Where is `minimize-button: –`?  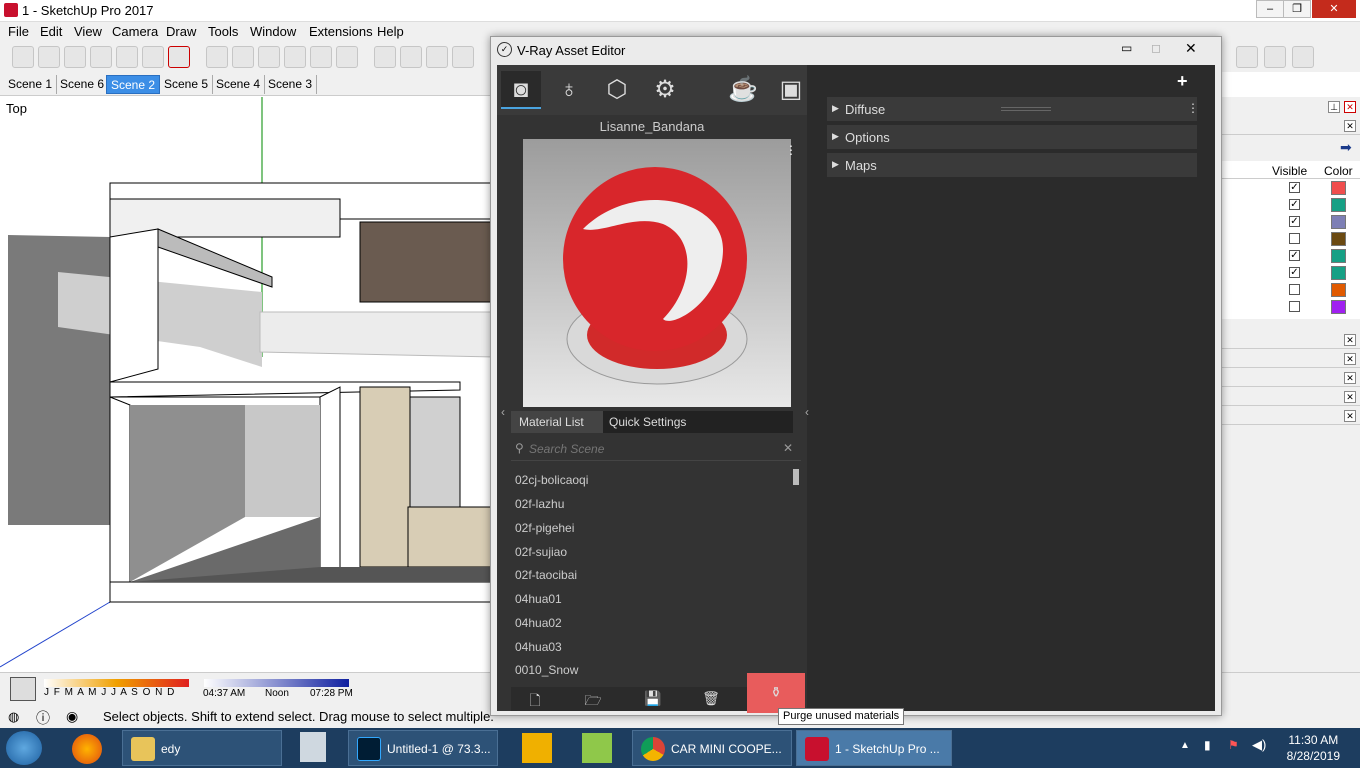
minimize-button: – is located at coordinates (1270, 9).